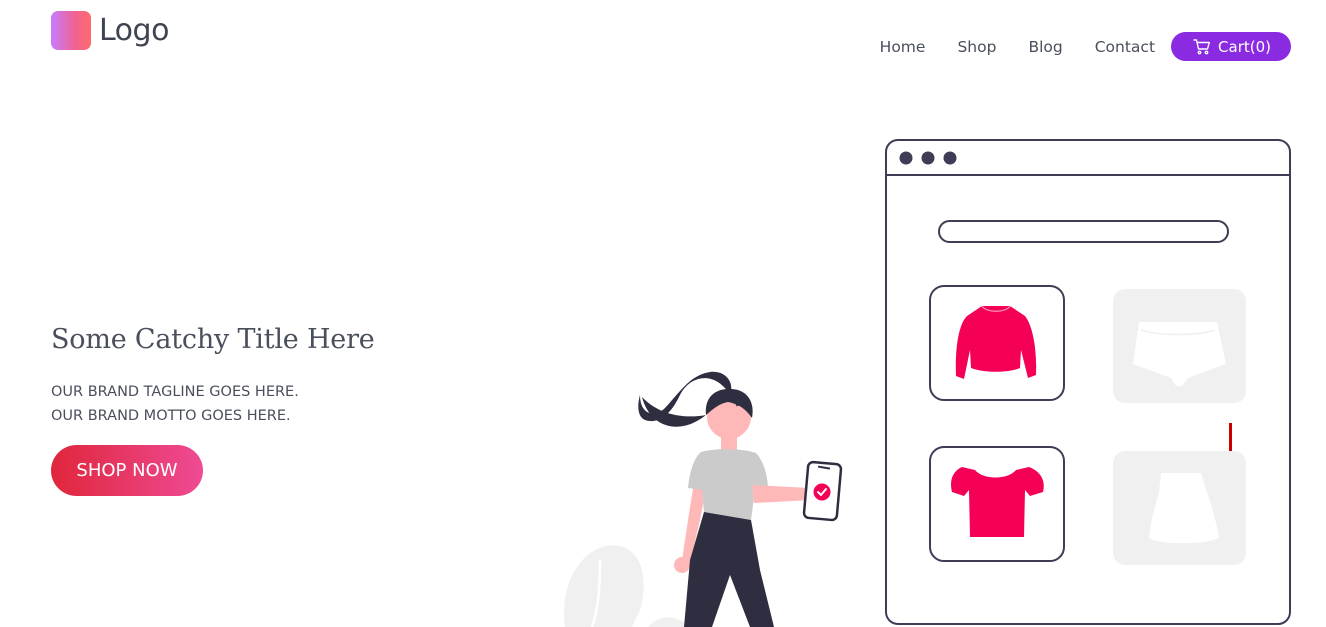 This screenshot has height=627, width=1326. Describe the element at coordinates (903, 47) in the screenshot. I see `nav-link-home: Home` at that location.